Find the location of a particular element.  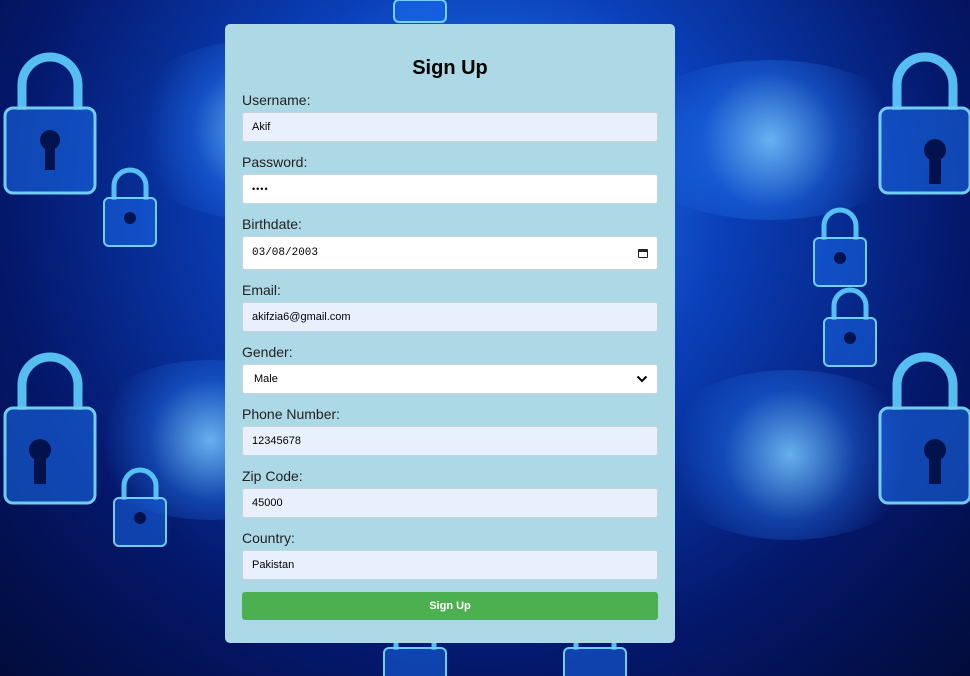

zip-input: 45000 is located at coordinates (450, 503).